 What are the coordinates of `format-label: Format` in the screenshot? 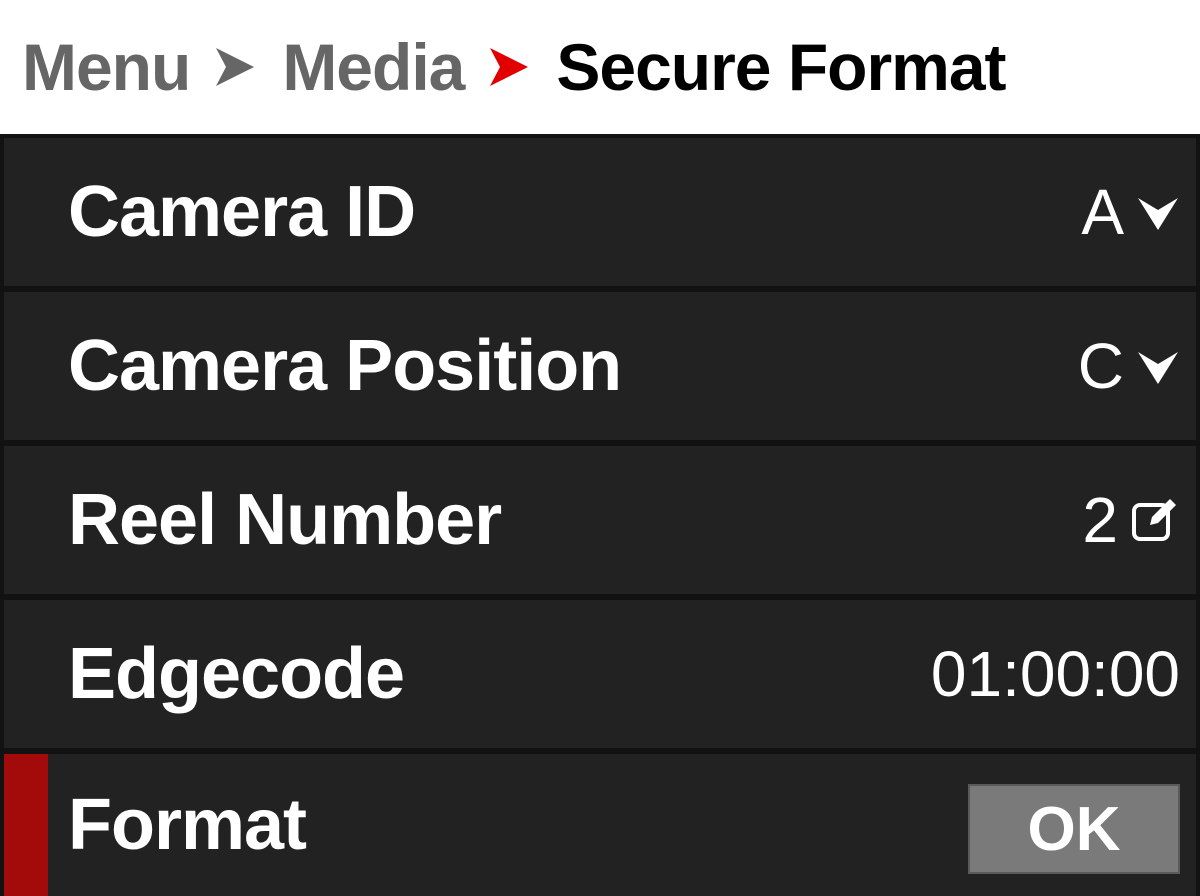 It's located at (187, 825).